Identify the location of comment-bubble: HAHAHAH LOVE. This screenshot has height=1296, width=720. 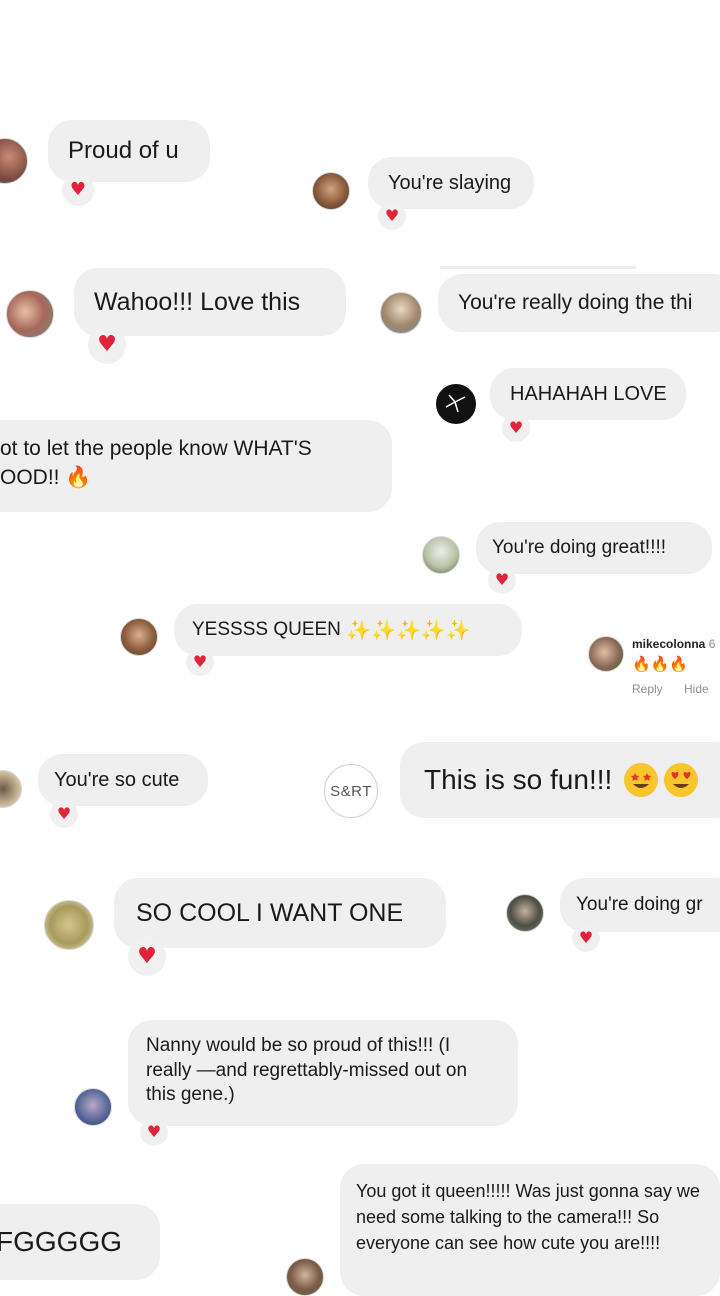
(588, 394).